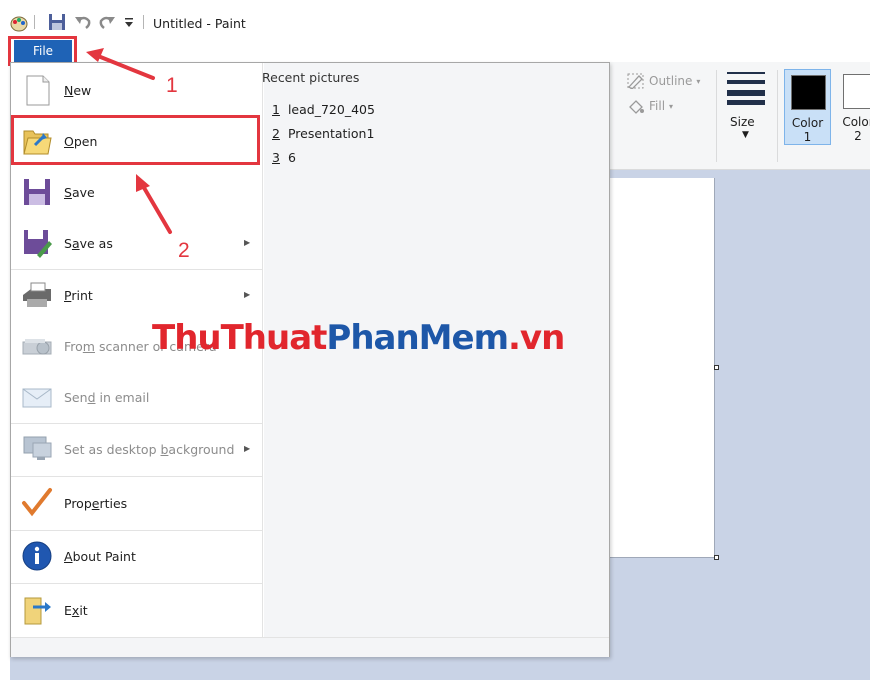 The image size is (870, 680). I want to click on menu-item-label: Print, so click(78, 295).